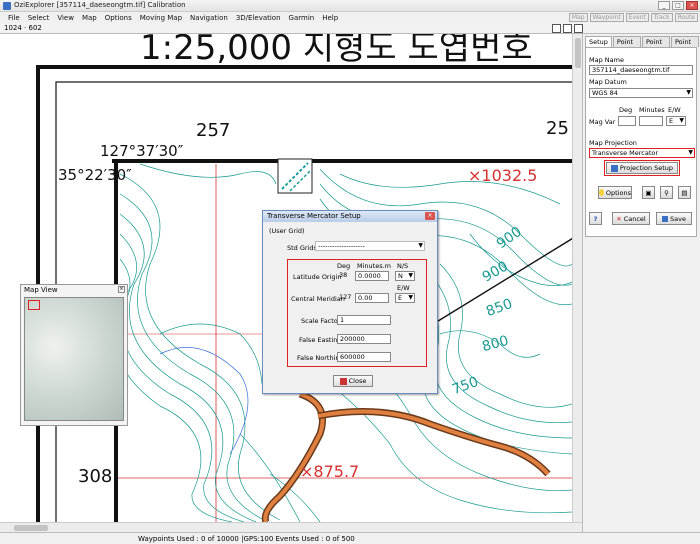  What do you see at coordinates (642, 153) in the screenshot?
I see `map-projection-select: Transverse Mercator ▼` at bounding box center [642, 153].